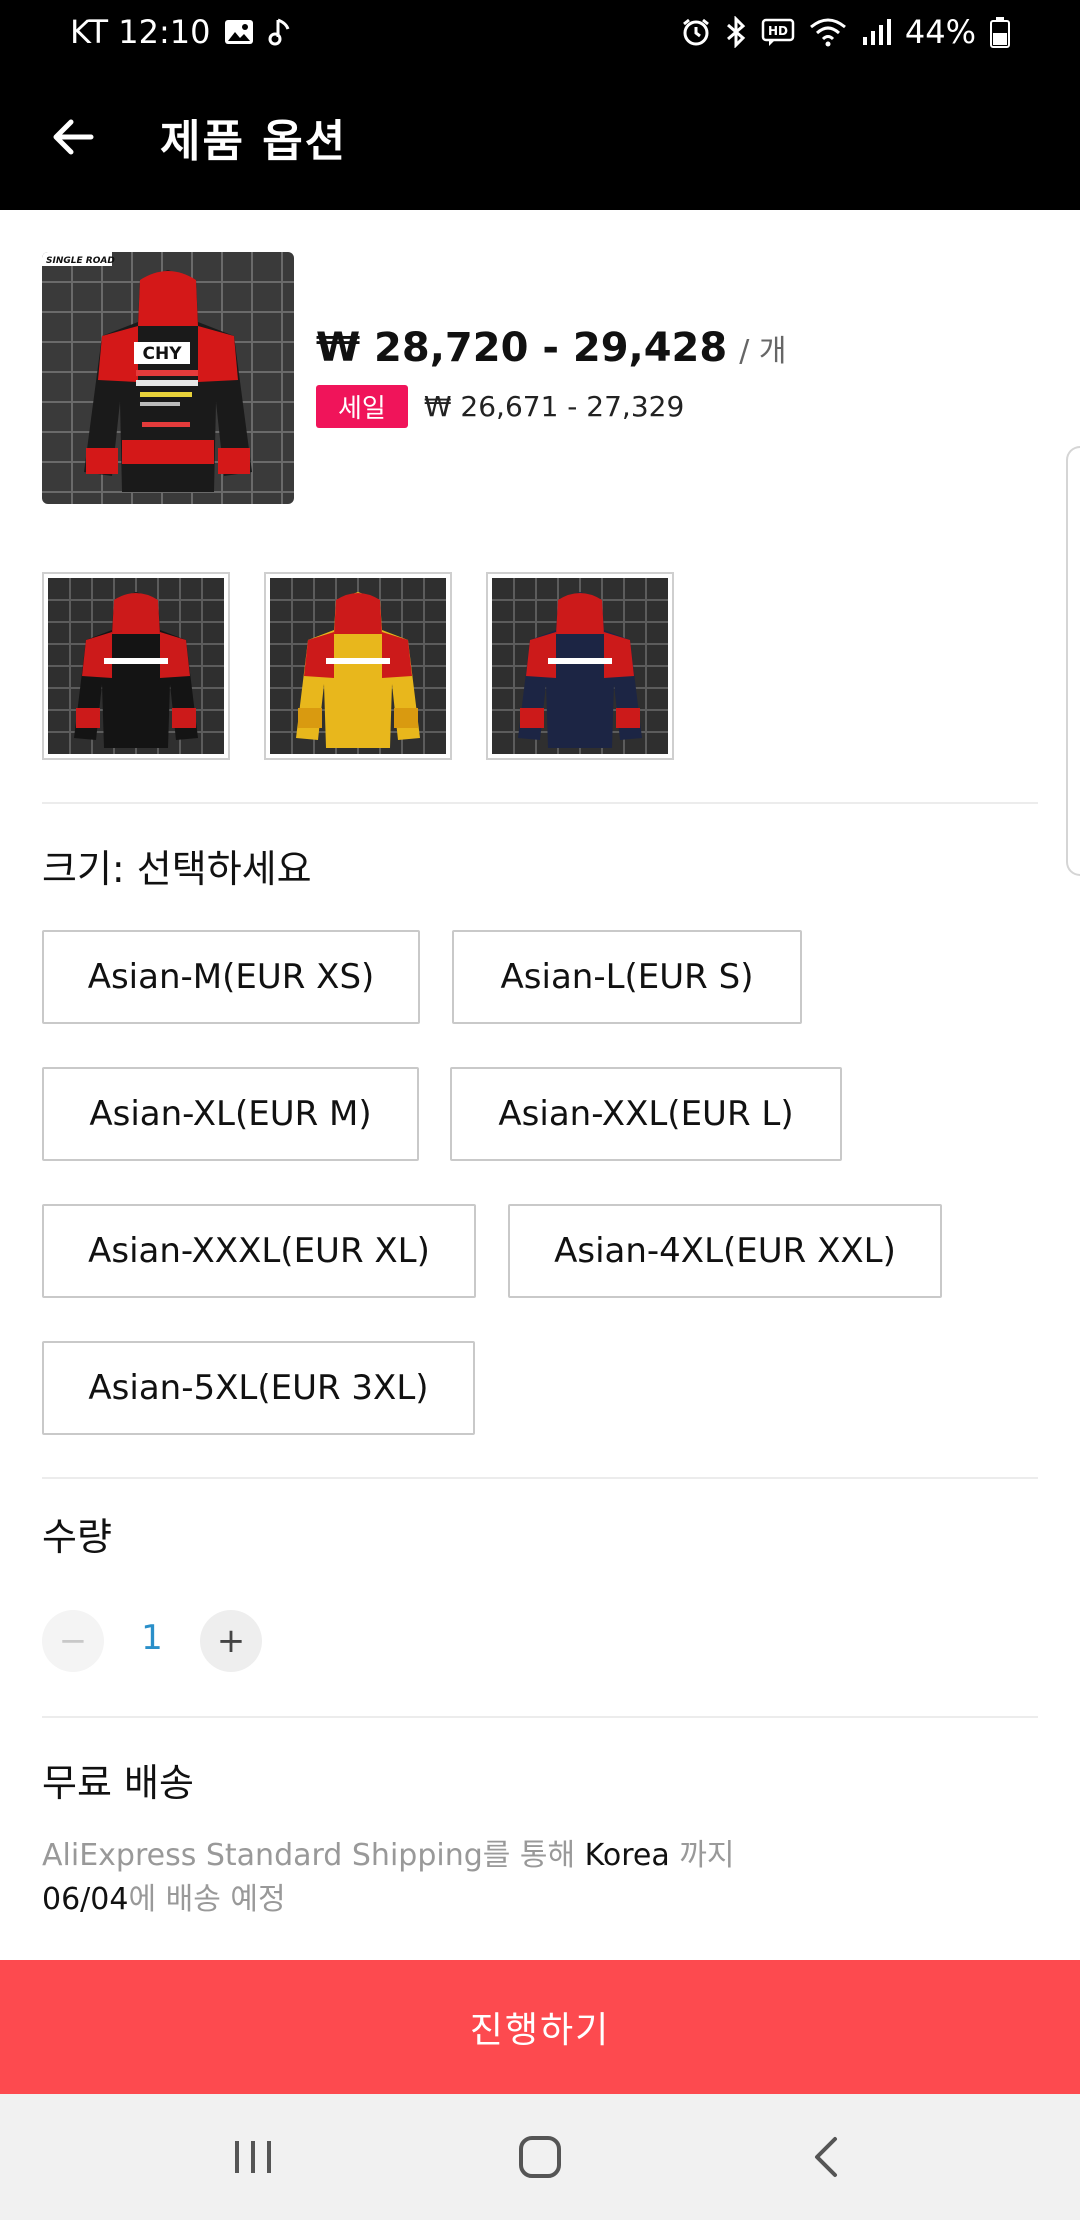  What do you see at coordinates (362, 406) in the screenshot?
I see `sale-badge: 세일` at bounding box center [362, 406].